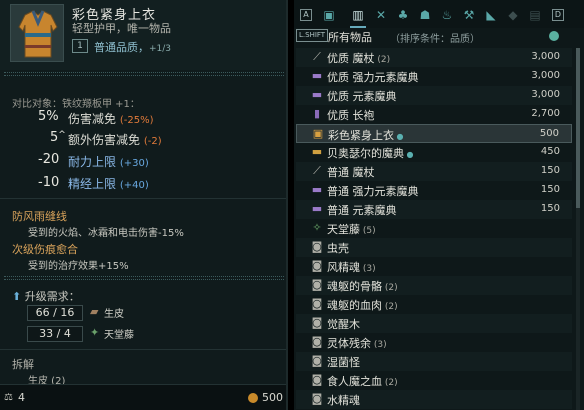 This screenshot has height=410, width=584. What do you see at coordinates (144, 278) in the screenshot?
I see `divider` at bounding box center [144, 278].